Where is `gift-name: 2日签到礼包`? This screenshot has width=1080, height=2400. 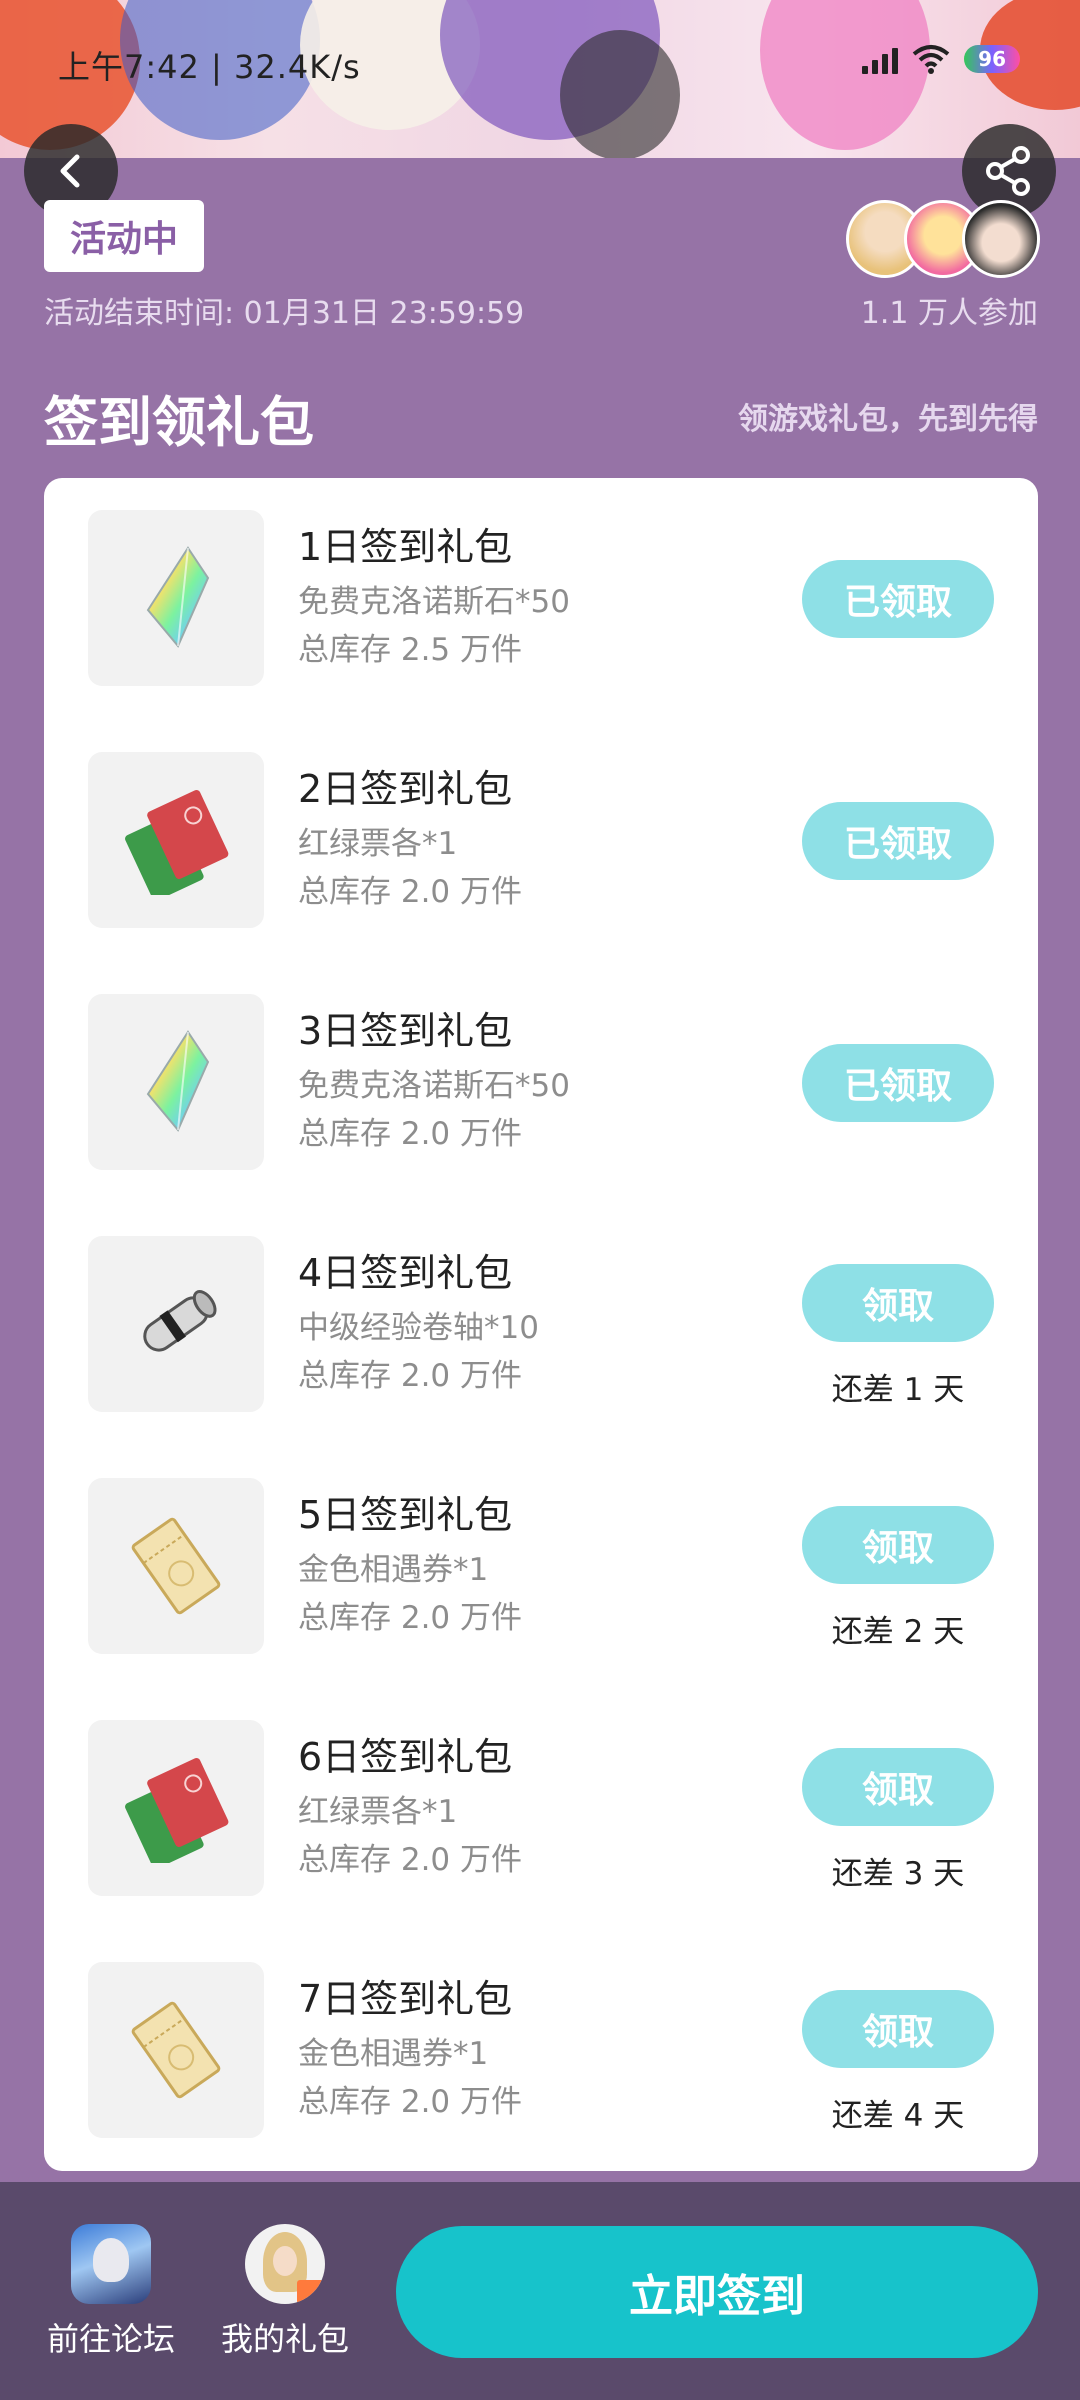
gift-name: 2日签到礼包 is located at coordinates (405, 789).